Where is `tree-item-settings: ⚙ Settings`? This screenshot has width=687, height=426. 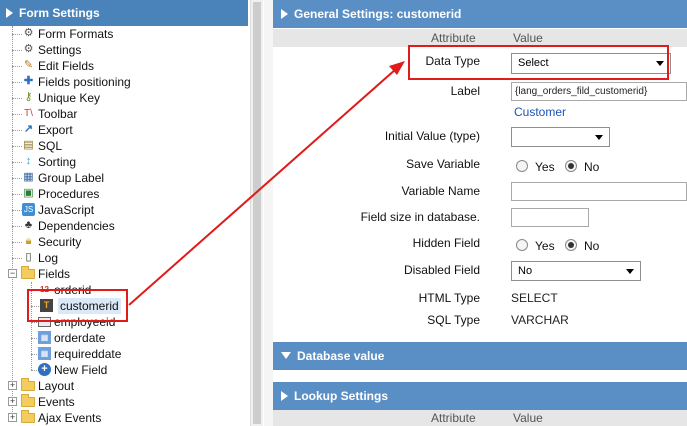 tree-item-settings: ⚙ Settings is located at coordinates (53, 50).